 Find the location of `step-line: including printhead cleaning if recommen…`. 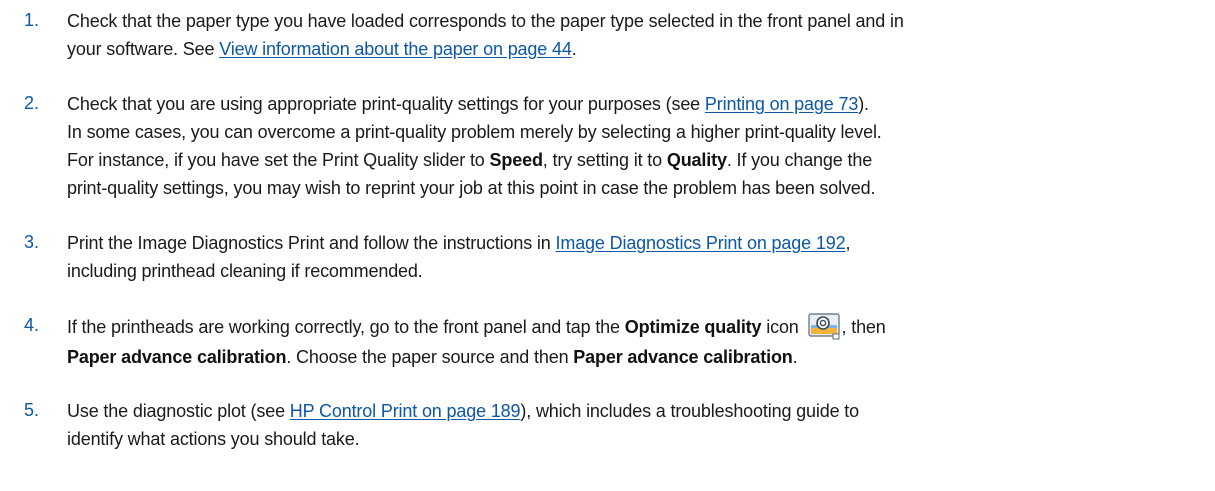

step-line: including printhead cleaning if recommen… is located at coordinates (637, 271).